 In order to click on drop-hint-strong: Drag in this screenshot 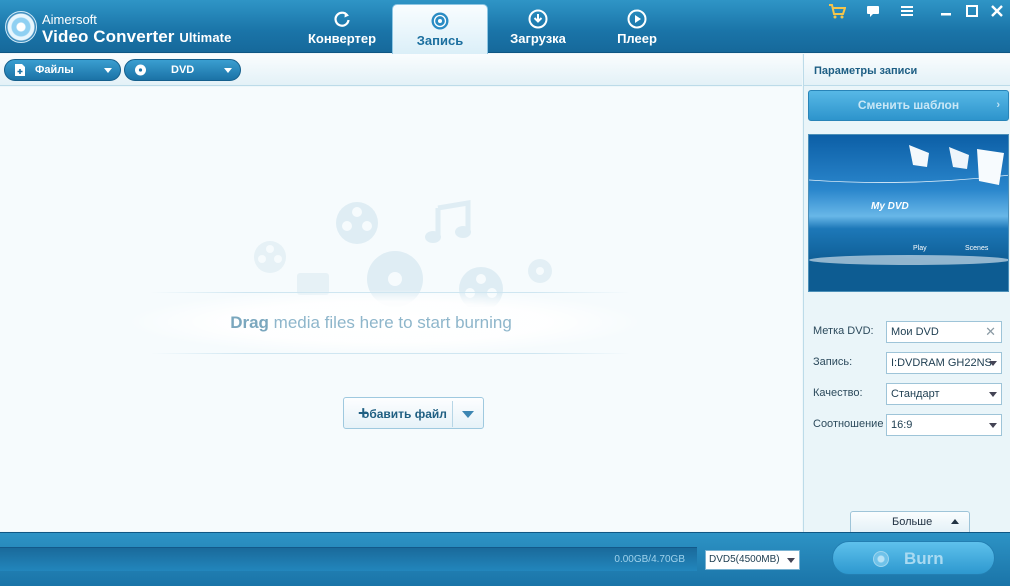, I will do `click(249, 322)`.